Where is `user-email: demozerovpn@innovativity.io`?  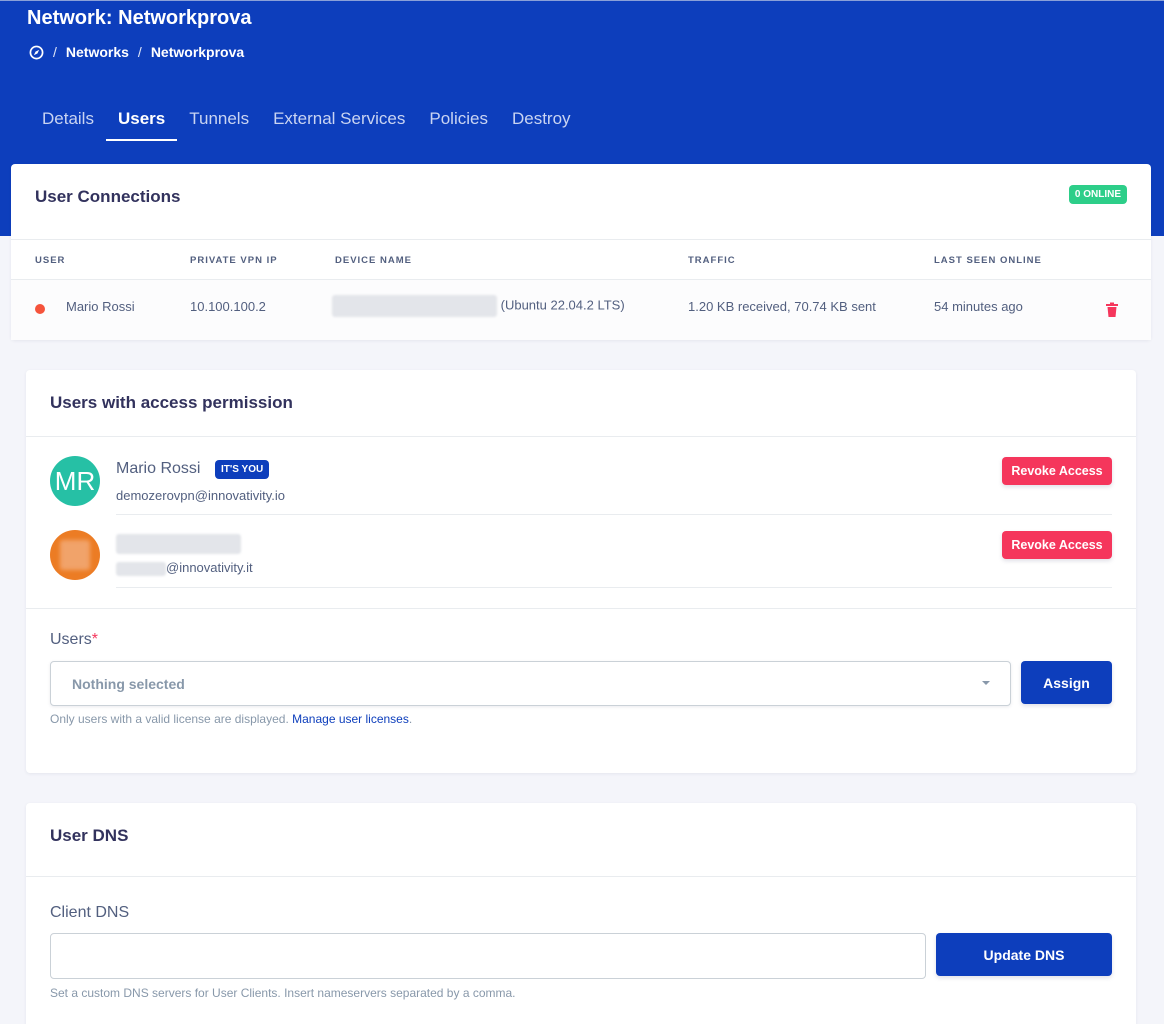 user-email: demozerovpn@innovativity.io is located at coordinates (201, 495).